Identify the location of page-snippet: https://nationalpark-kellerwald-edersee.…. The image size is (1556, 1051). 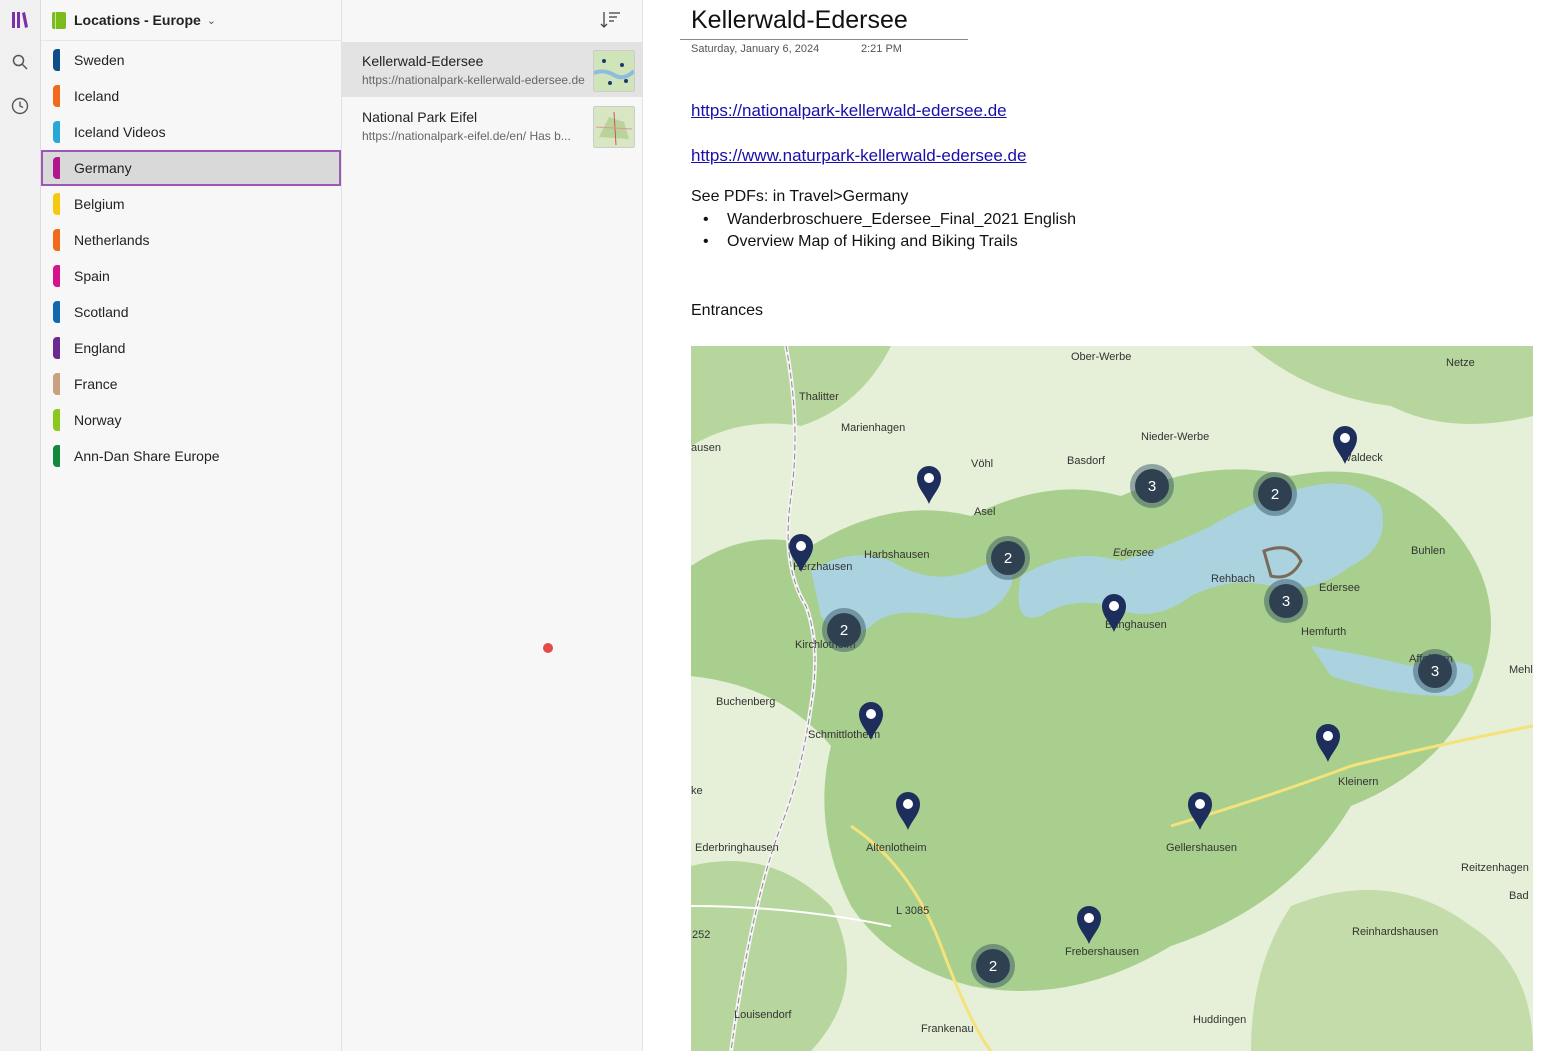
(473, 80).